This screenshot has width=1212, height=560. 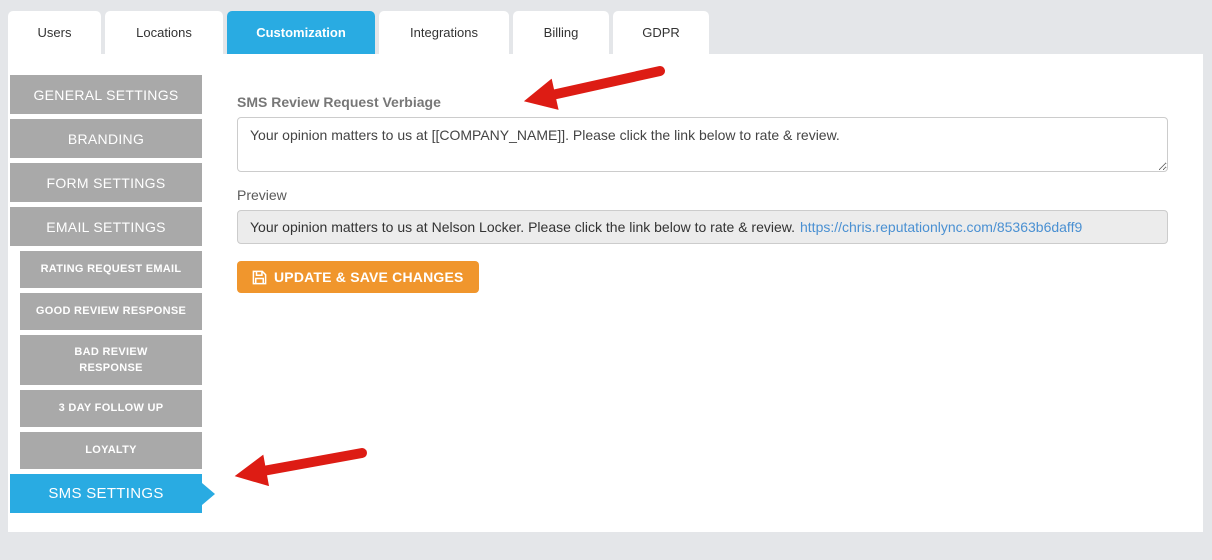 What do you see at coordinates (106, 493) in the screenshot?
I see `sidebar-item-sms-settings: SMS SETTINGS` at bounding box center [106, 493].